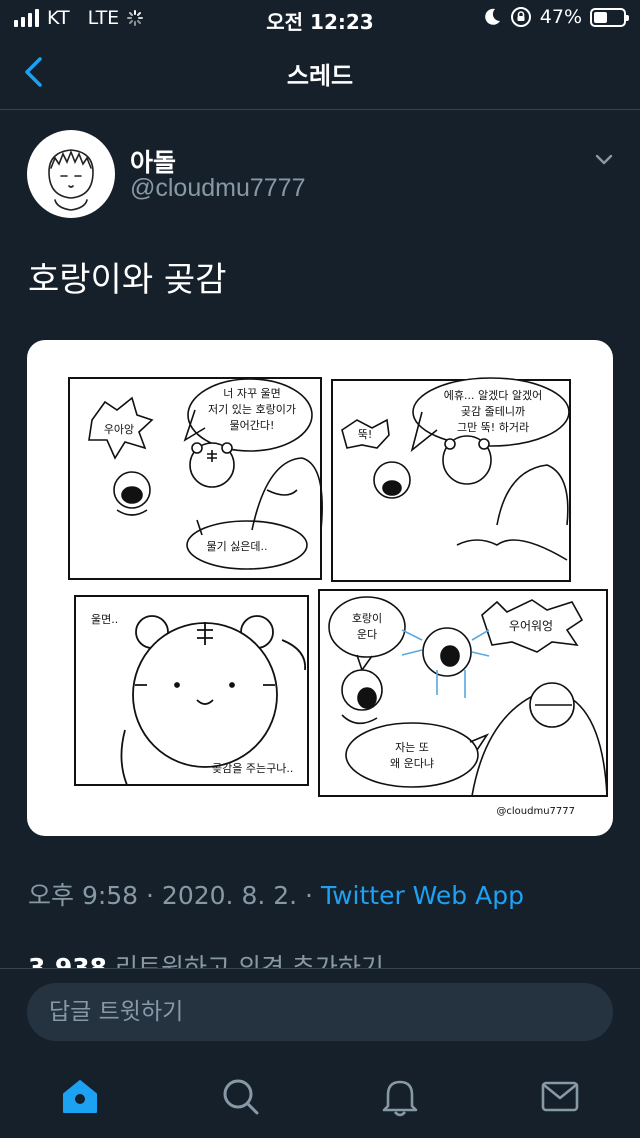 Image resolution: width=640 pixels, height=1138 pixels. Describe the element at coordinates (68, 960) in the screenshot. I see `stats-count: 3,938` at that location.